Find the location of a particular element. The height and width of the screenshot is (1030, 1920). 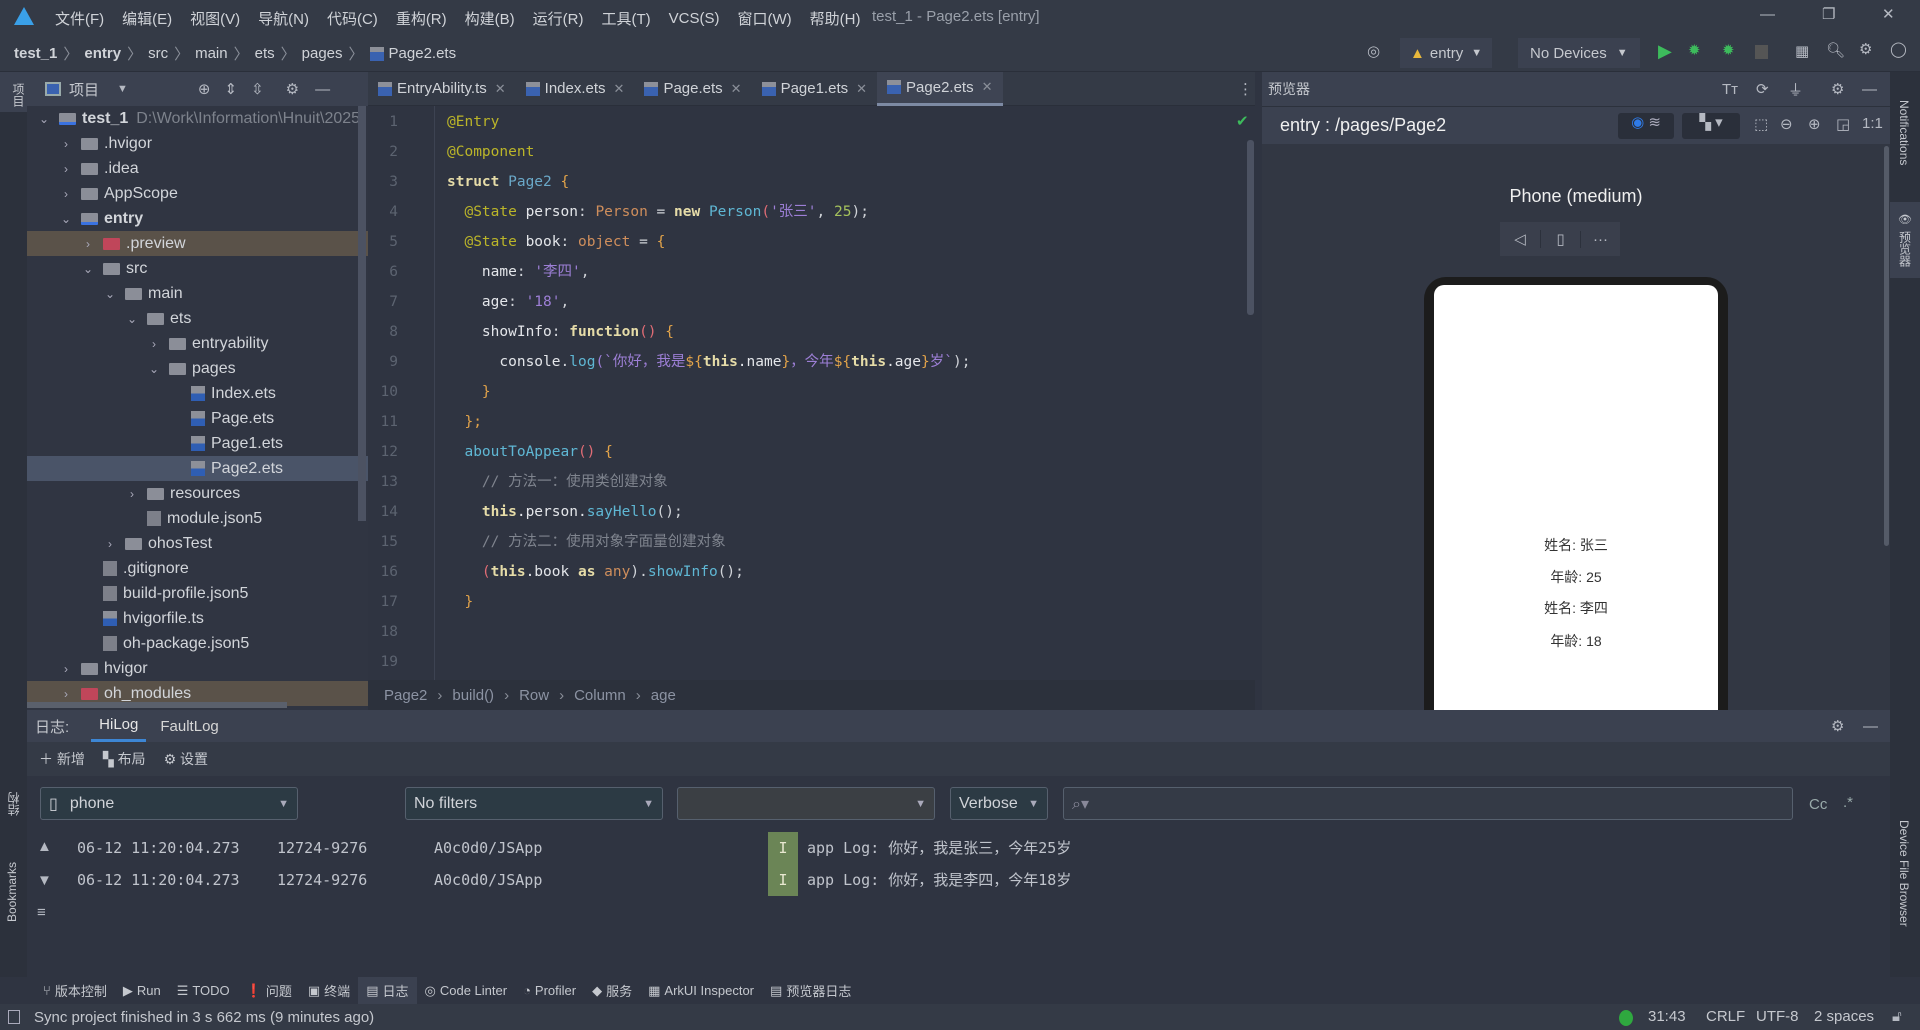

font-size-icon: Tт is located at coordinates (1730, 89).